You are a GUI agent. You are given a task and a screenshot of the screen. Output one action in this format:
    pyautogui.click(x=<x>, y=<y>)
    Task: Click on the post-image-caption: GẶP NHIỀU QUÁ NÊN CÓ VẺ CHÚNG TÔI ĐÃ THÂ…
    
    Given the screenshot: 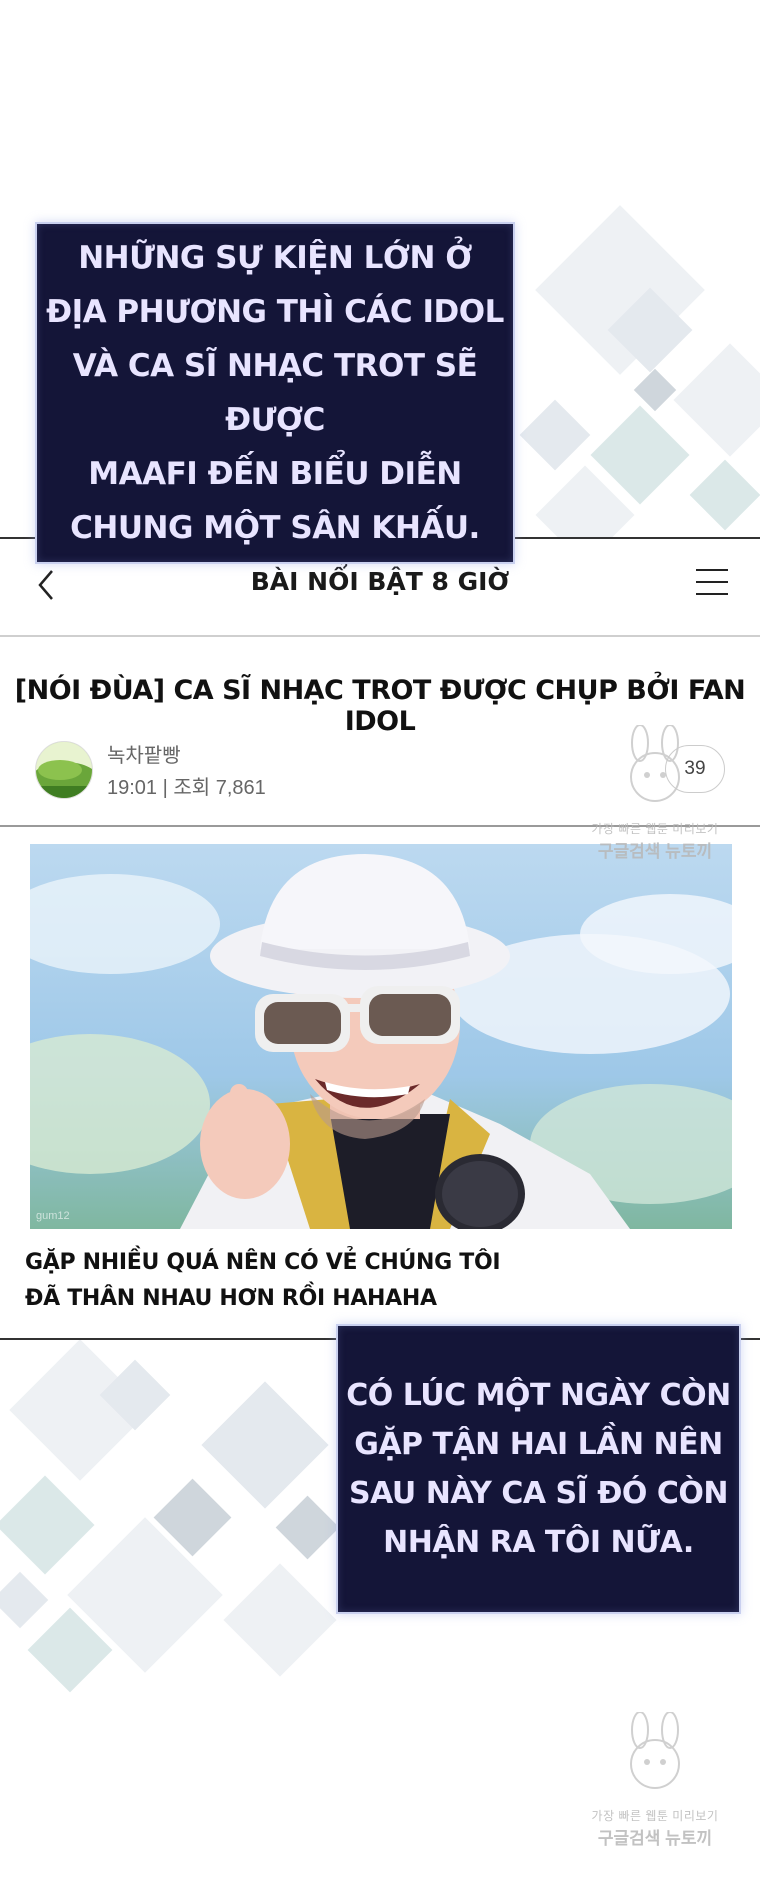 What is the action you would take?
    pyautogui.click(x=263, y=1280)
    